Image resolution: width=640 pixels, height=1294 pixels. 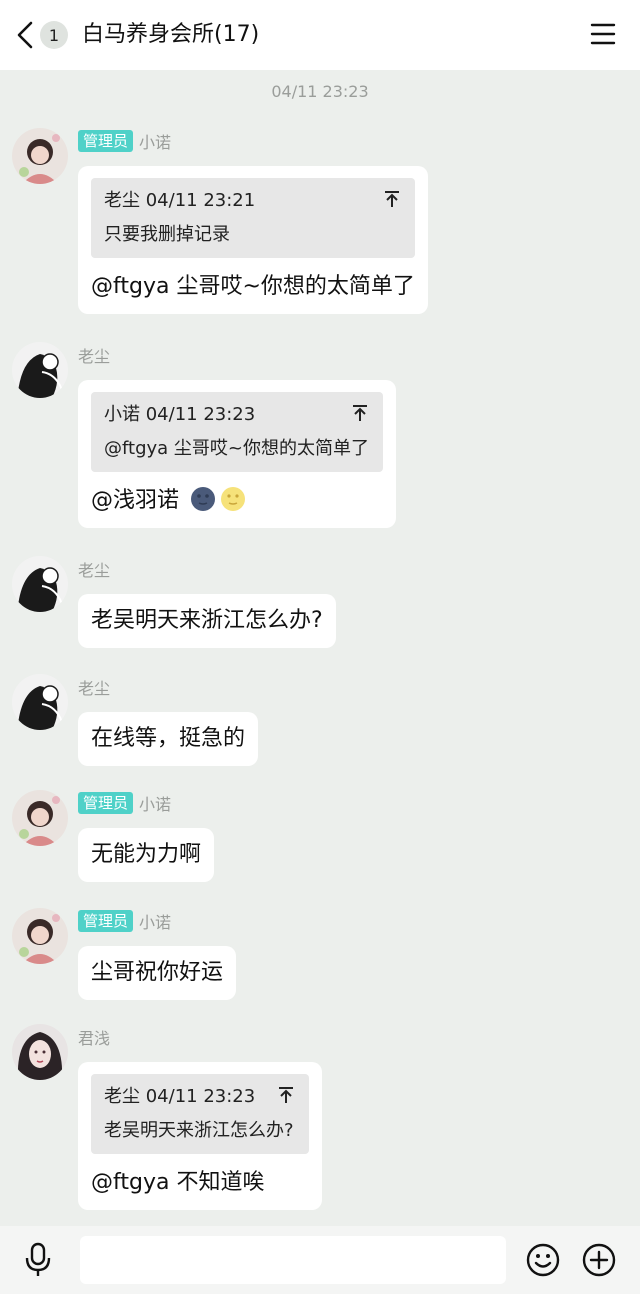 I want to click on message-text: 在线等，挺急的, so click(x=168, y=738).